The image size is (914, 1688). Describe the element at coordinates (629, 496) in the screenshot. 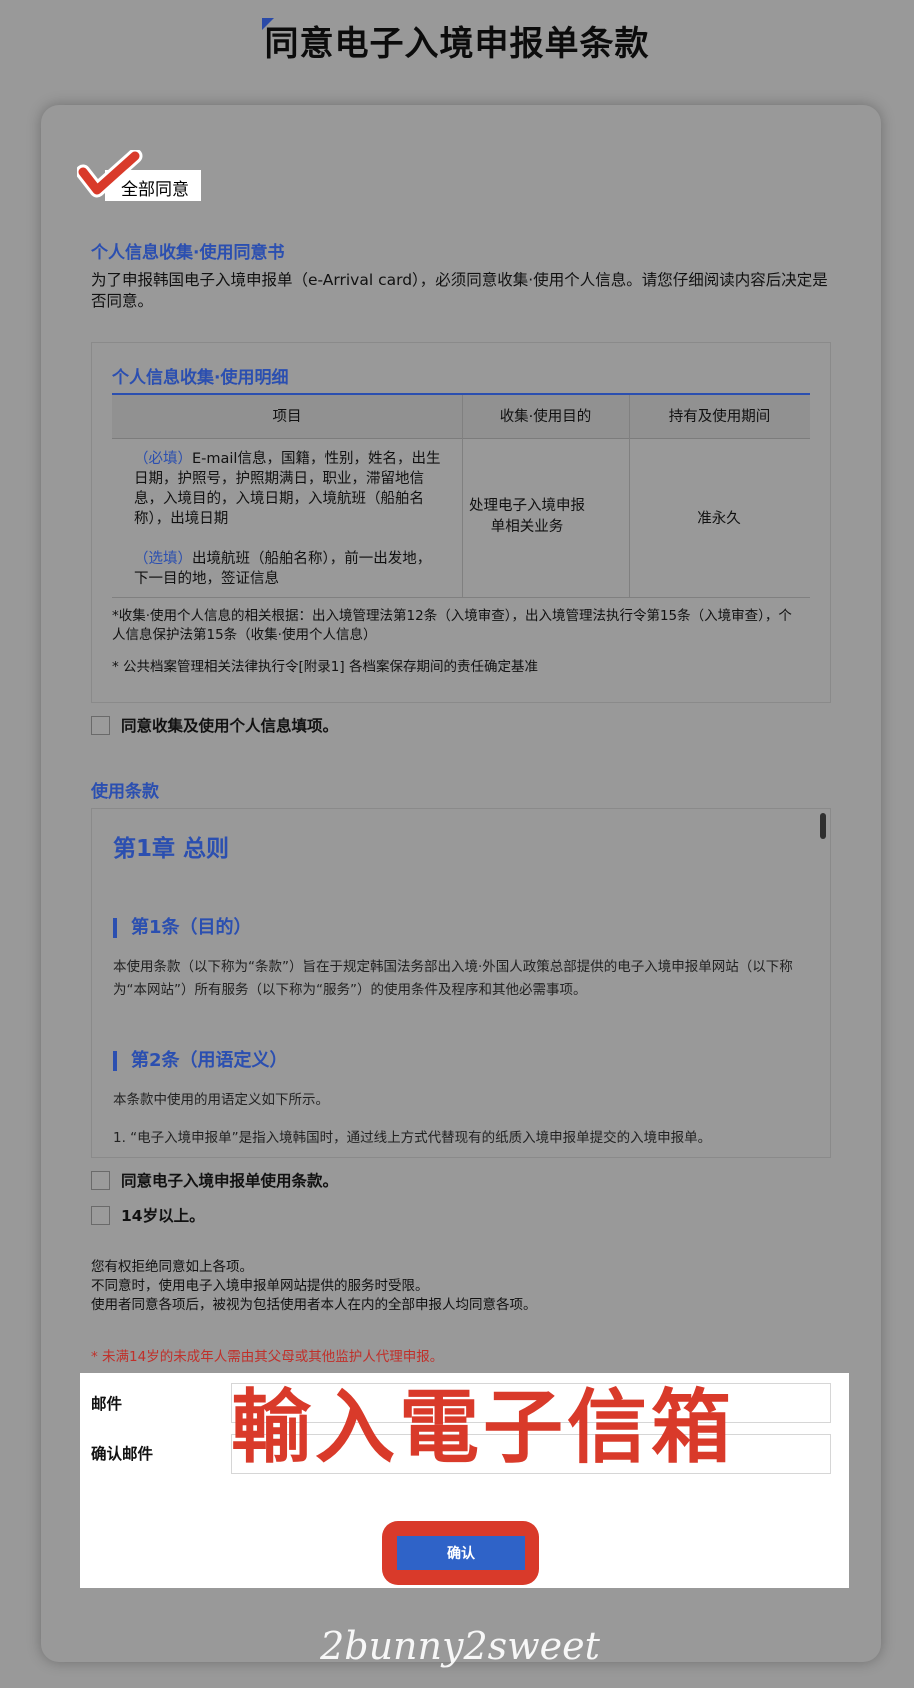

I see `column-divider` at that location.